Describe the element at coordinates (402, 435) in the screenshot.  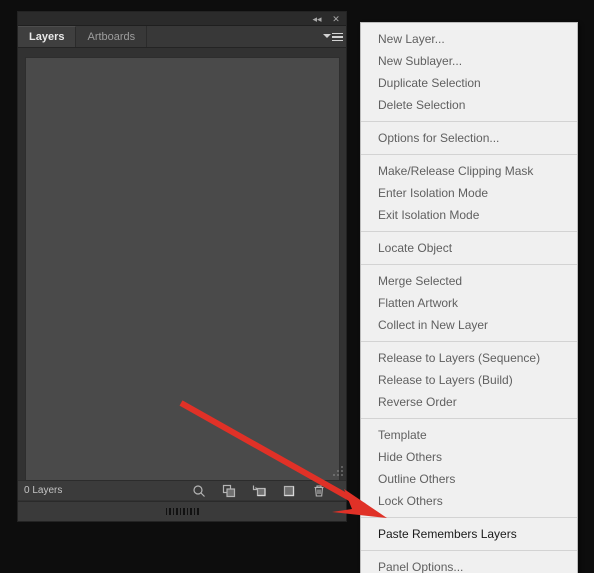
I see `menu-item-label: Template` at that location.